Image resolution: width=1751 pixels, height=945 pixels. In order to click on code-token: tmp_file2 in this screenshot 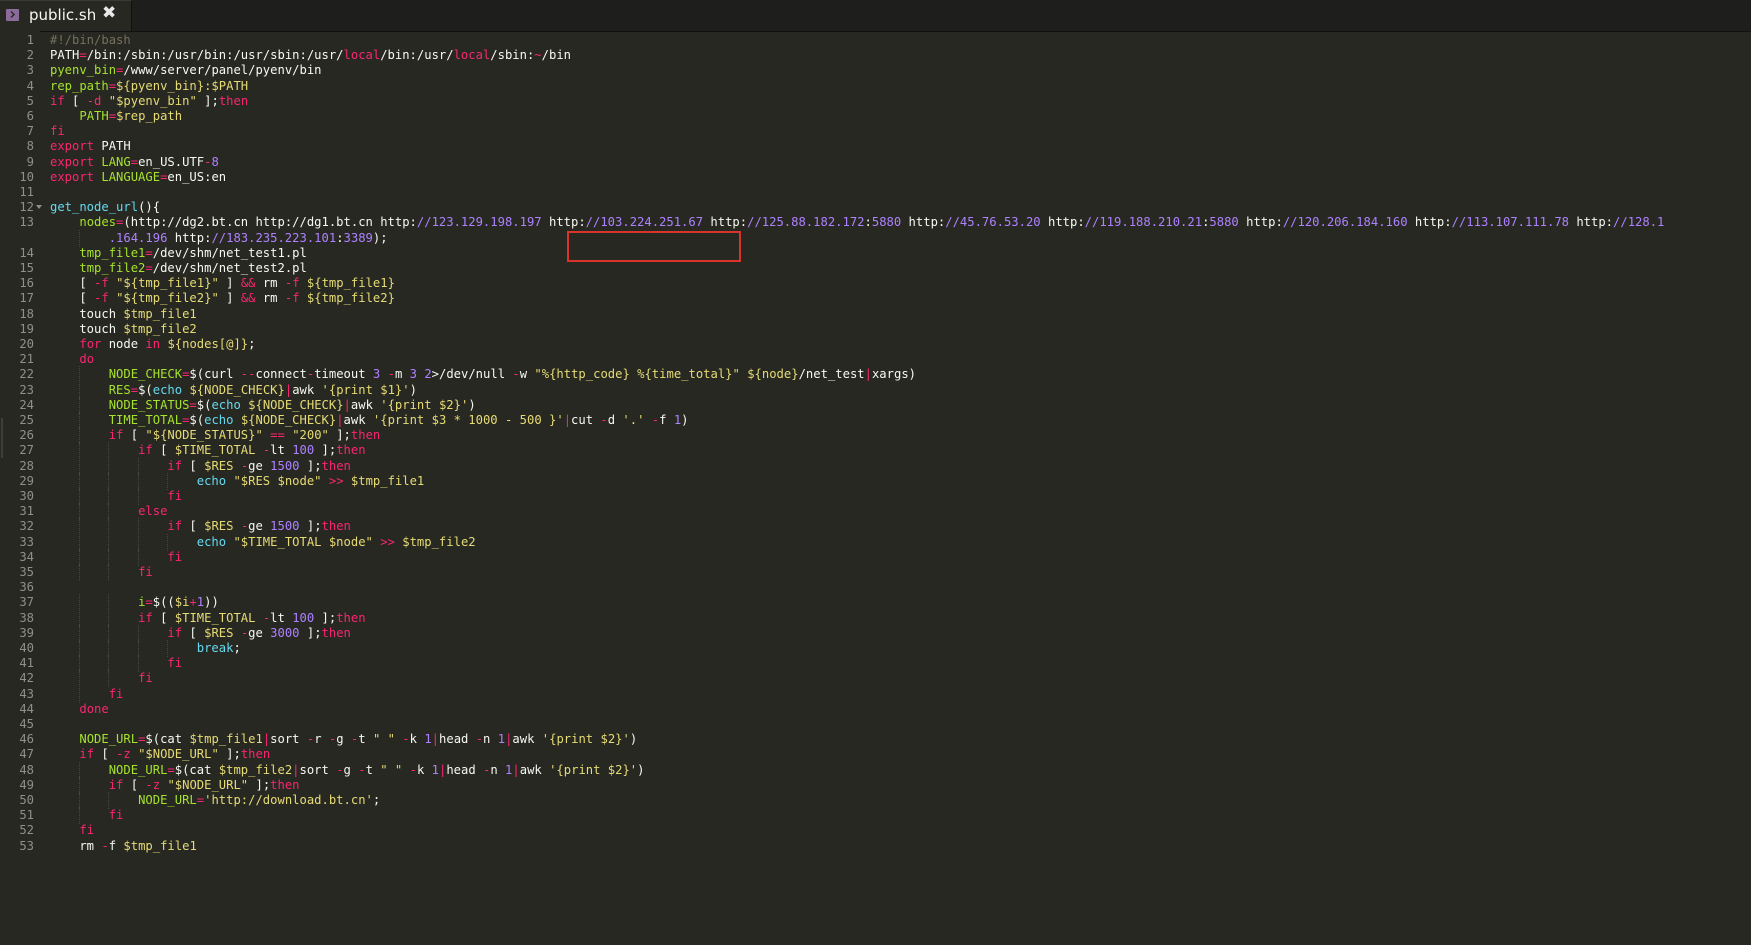, I will do `click(112, 268)`.